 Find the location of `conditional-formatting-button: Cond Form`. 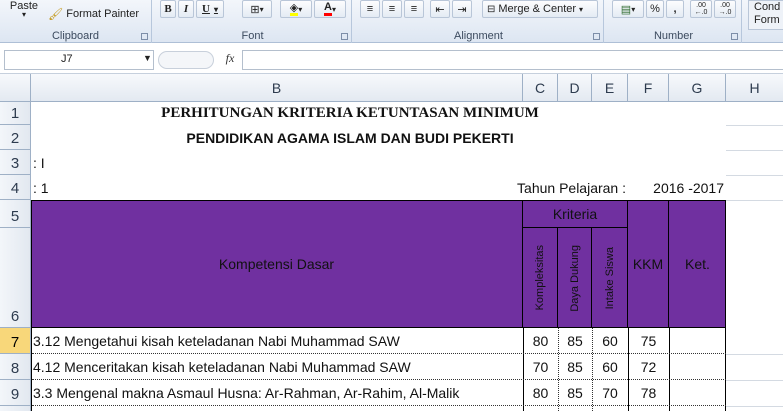

conditional-formatting-button: Cond Form is located at coordinates (765, 15).